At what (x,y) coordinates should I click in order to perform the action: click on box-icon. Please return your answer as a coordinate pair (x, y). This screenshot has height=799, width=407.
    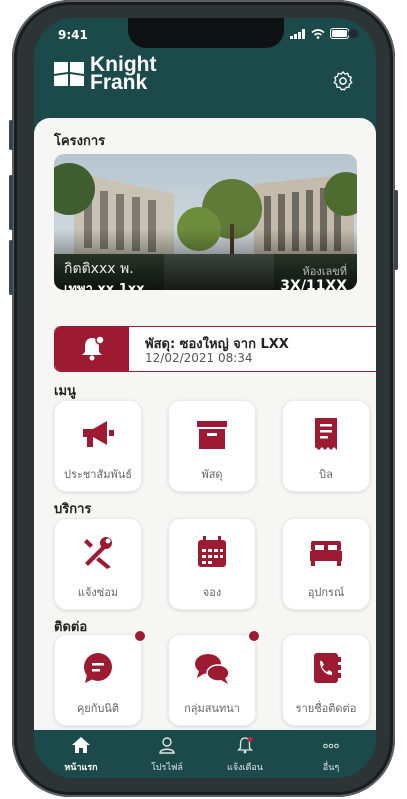
    Looking at the image, I should click on (212, 435).